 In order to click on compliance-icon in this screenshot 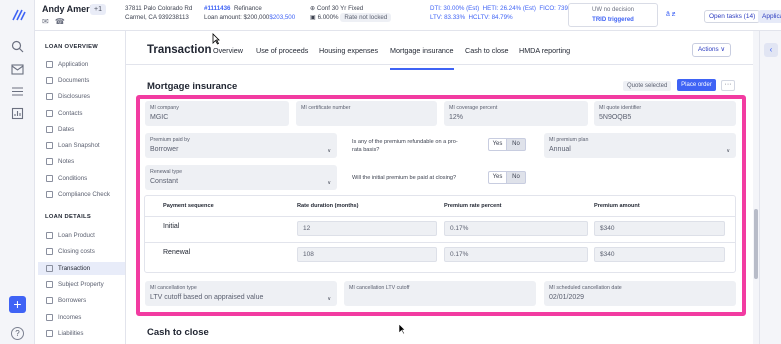, I will do `click(49, 194)`.